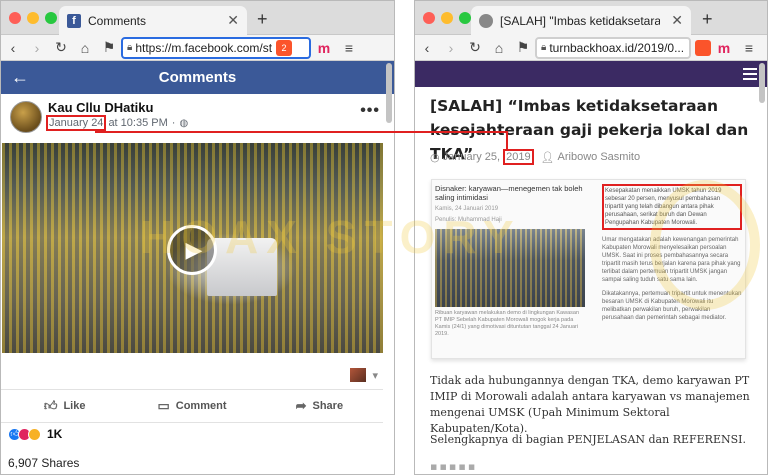 The height and width of the screenshot is (475, 768). Describe the element at coordinates (370, 111) in the screenshot. I see `more-options-button: •••` at that location.